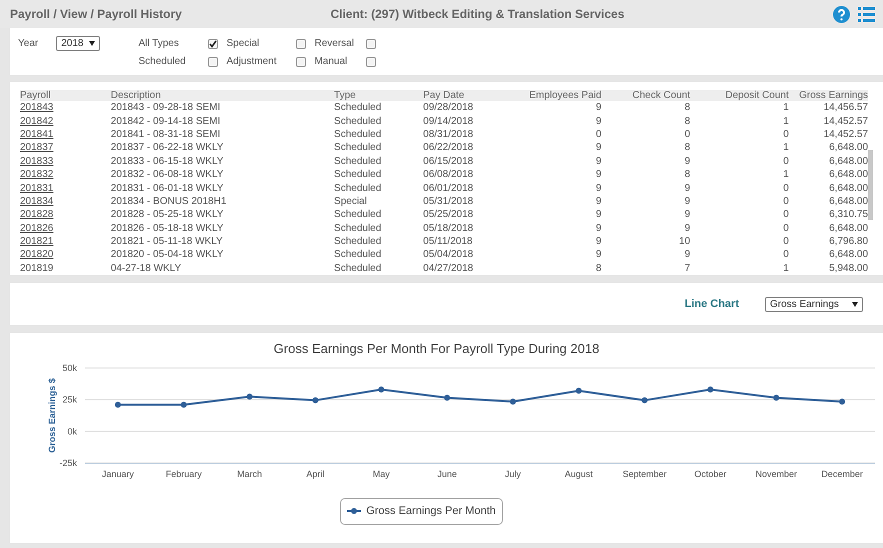 The image size is (883, 548). Describe the element at coordinates (437, 348) in the screenshot. I see `chart-title: Gross Earnings Per Month For Payroll Type During 2018` at that location.